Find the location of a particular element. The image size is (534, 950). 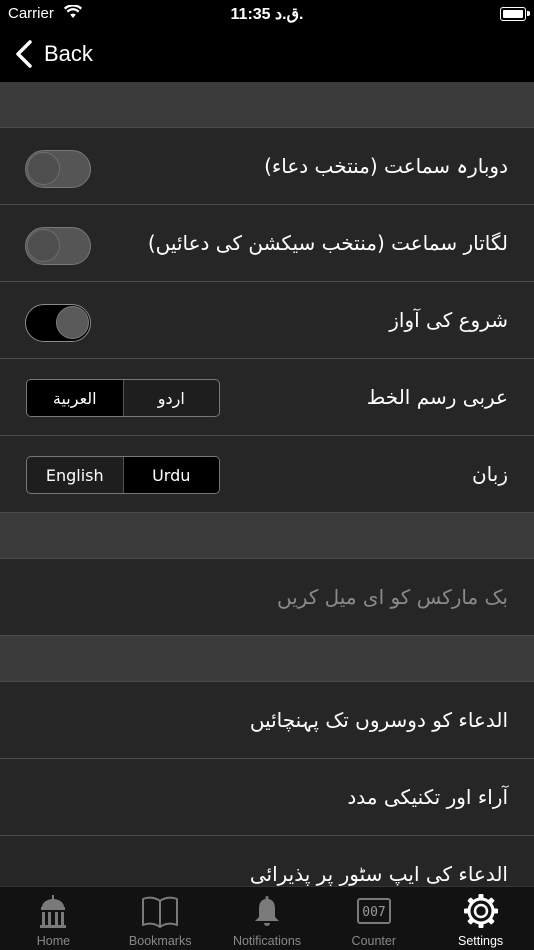

share-app-label: الدعاء کو دوسروں تک پہنچائیں is located at coordinates (378, 720).